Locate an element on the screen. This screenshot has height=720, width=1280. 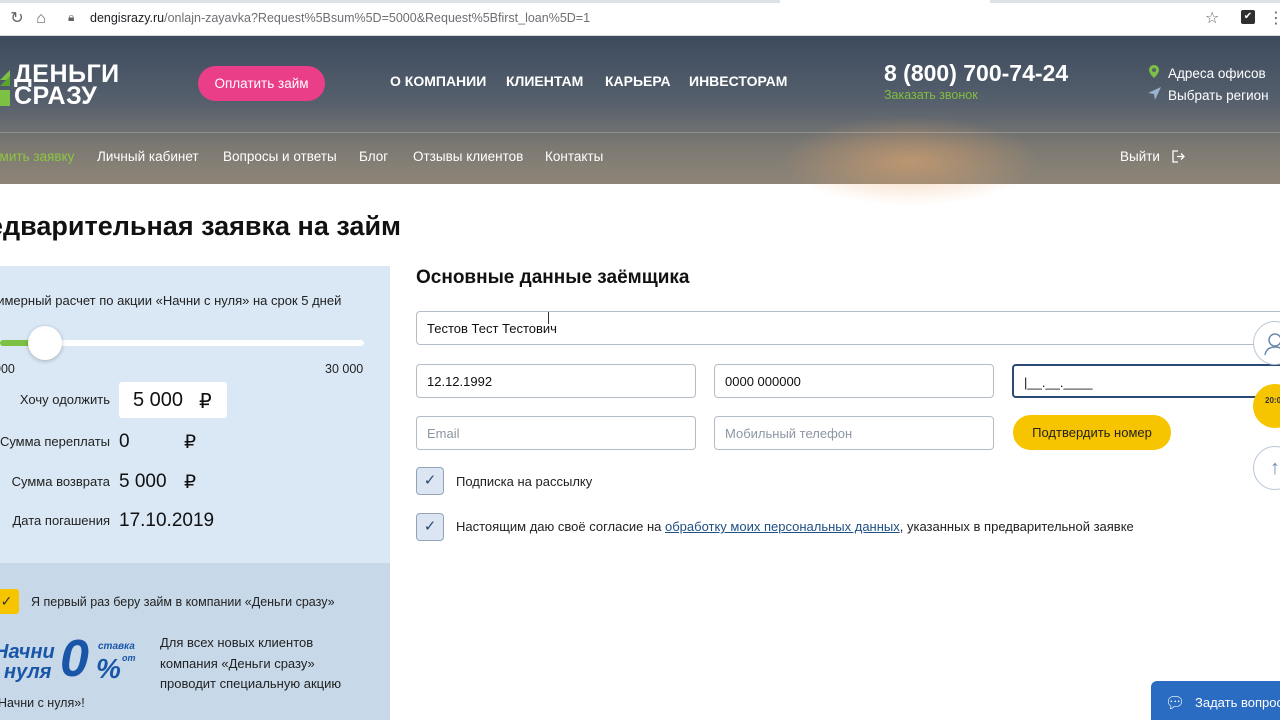
mouse-cursor is located at coordinates (548, 318).